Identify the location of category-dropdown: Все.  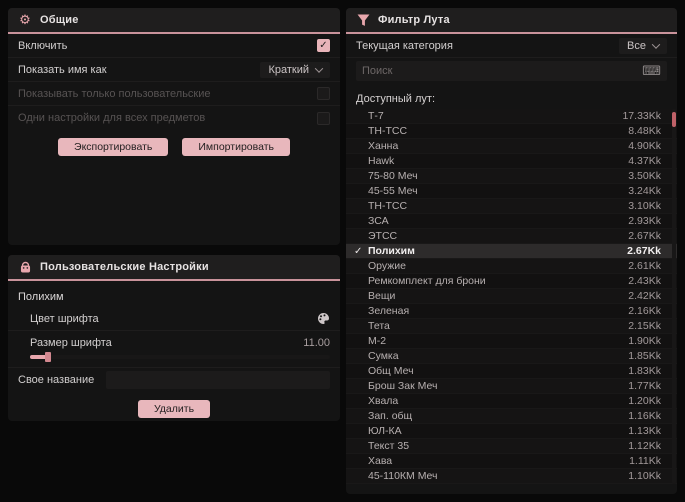
(643, 45).